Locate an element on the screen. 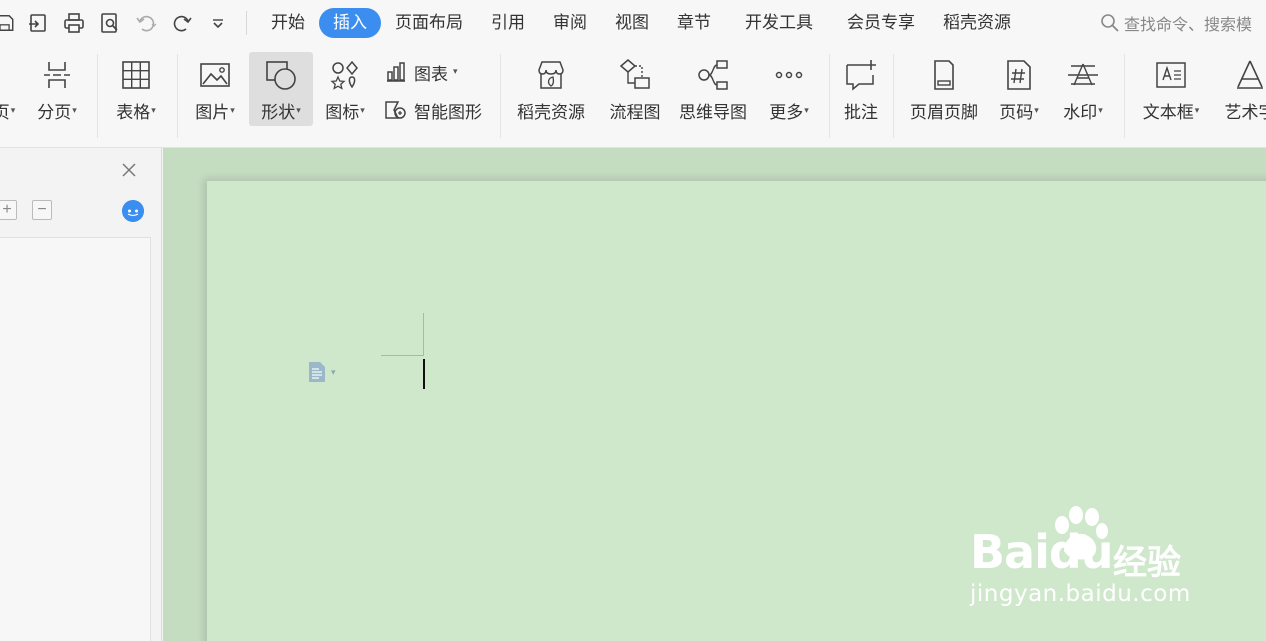  toolbar-divider is located at coordinates (246, 23).